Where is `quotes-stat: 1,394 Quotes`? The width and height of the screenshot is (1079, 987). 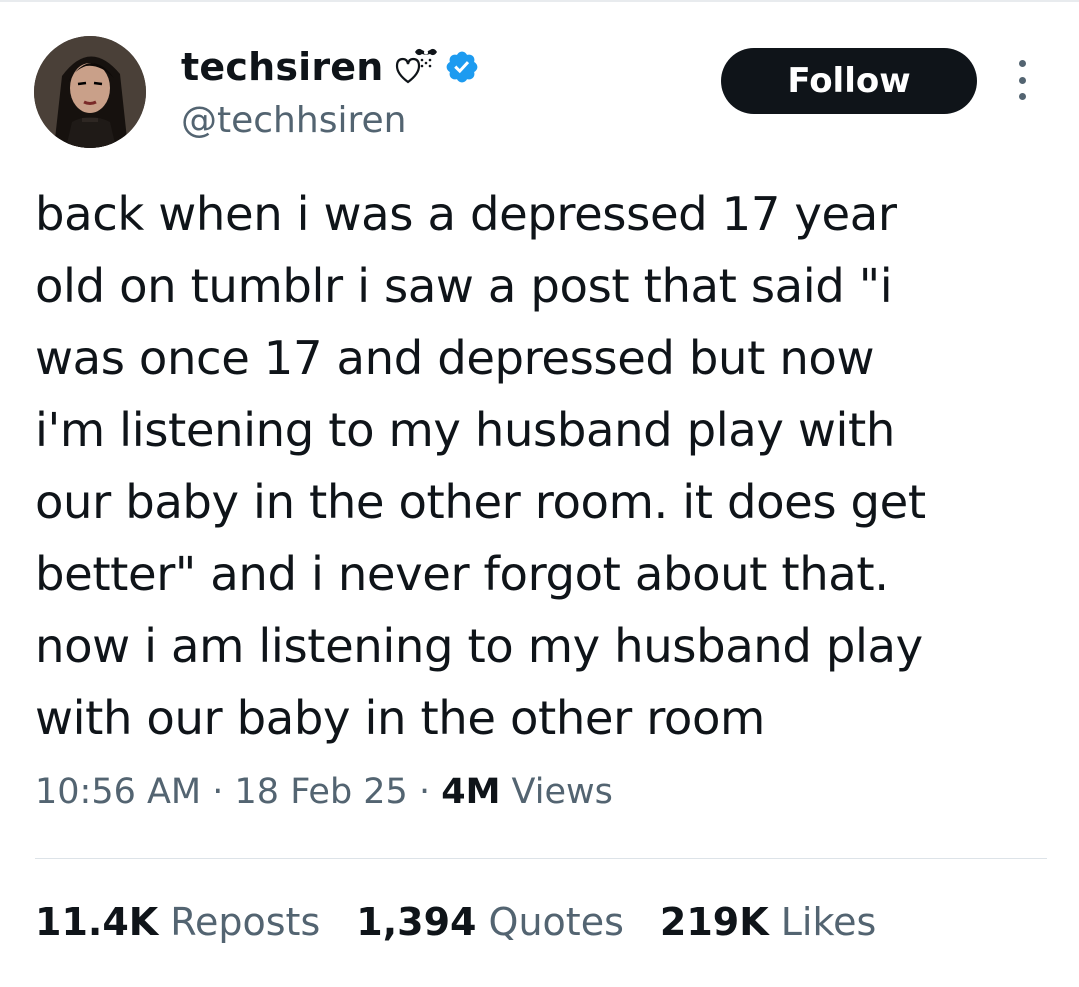
quotes-stat: 1,394 Quotes is located at coordinates (490, 922).